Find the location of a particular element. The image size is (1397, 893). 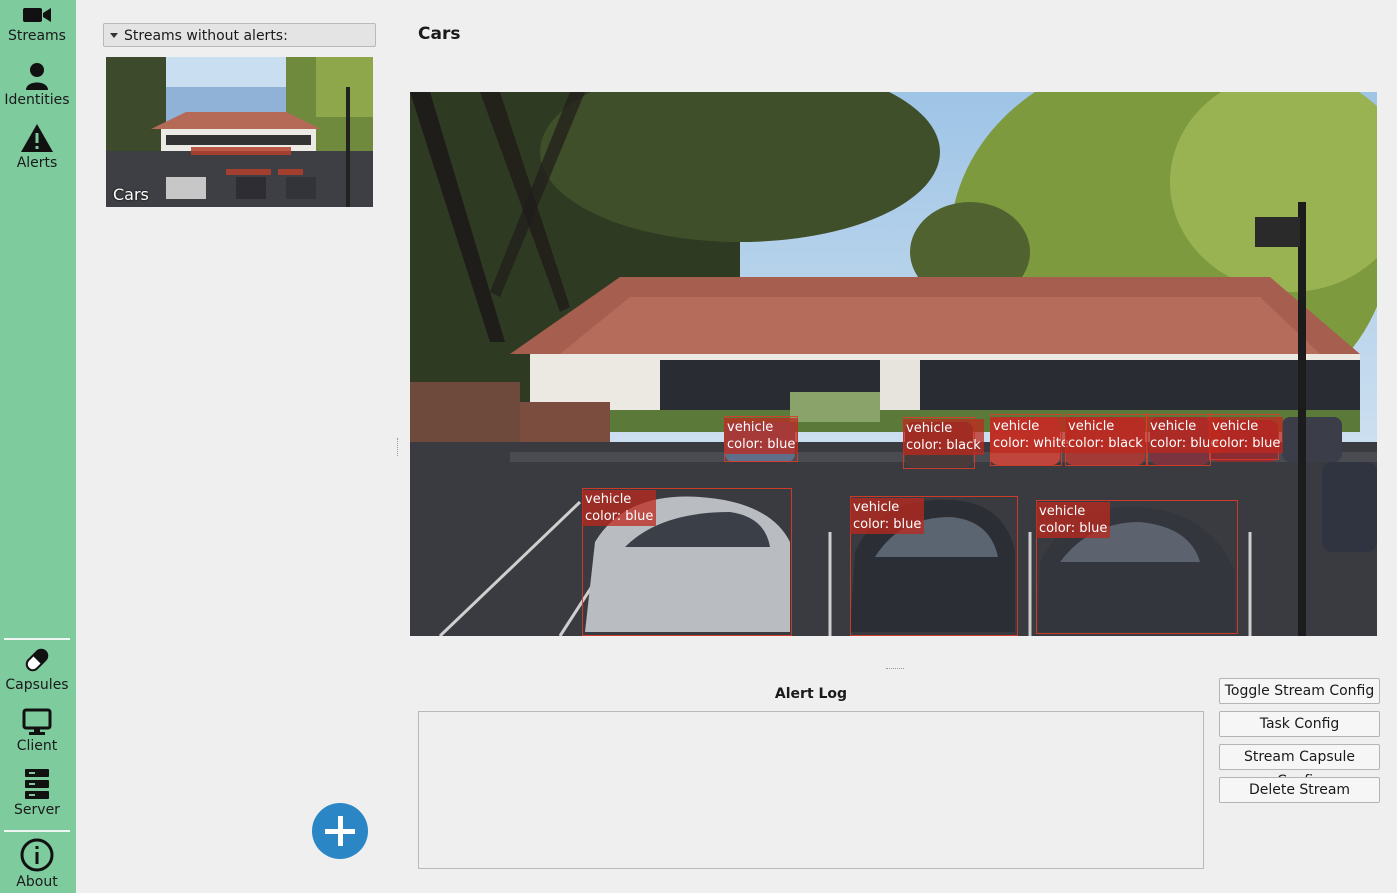

alert-log-title: Alert Log is located at coordinates (811, 694).